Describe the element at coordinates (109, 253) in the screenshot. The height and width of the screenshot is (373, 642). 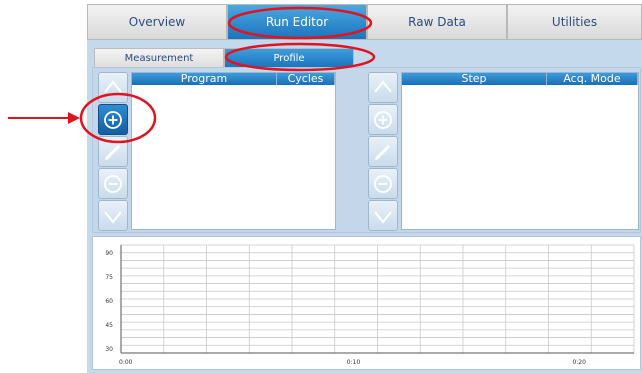
I see `chart-y-tick-label: 90` at that location.